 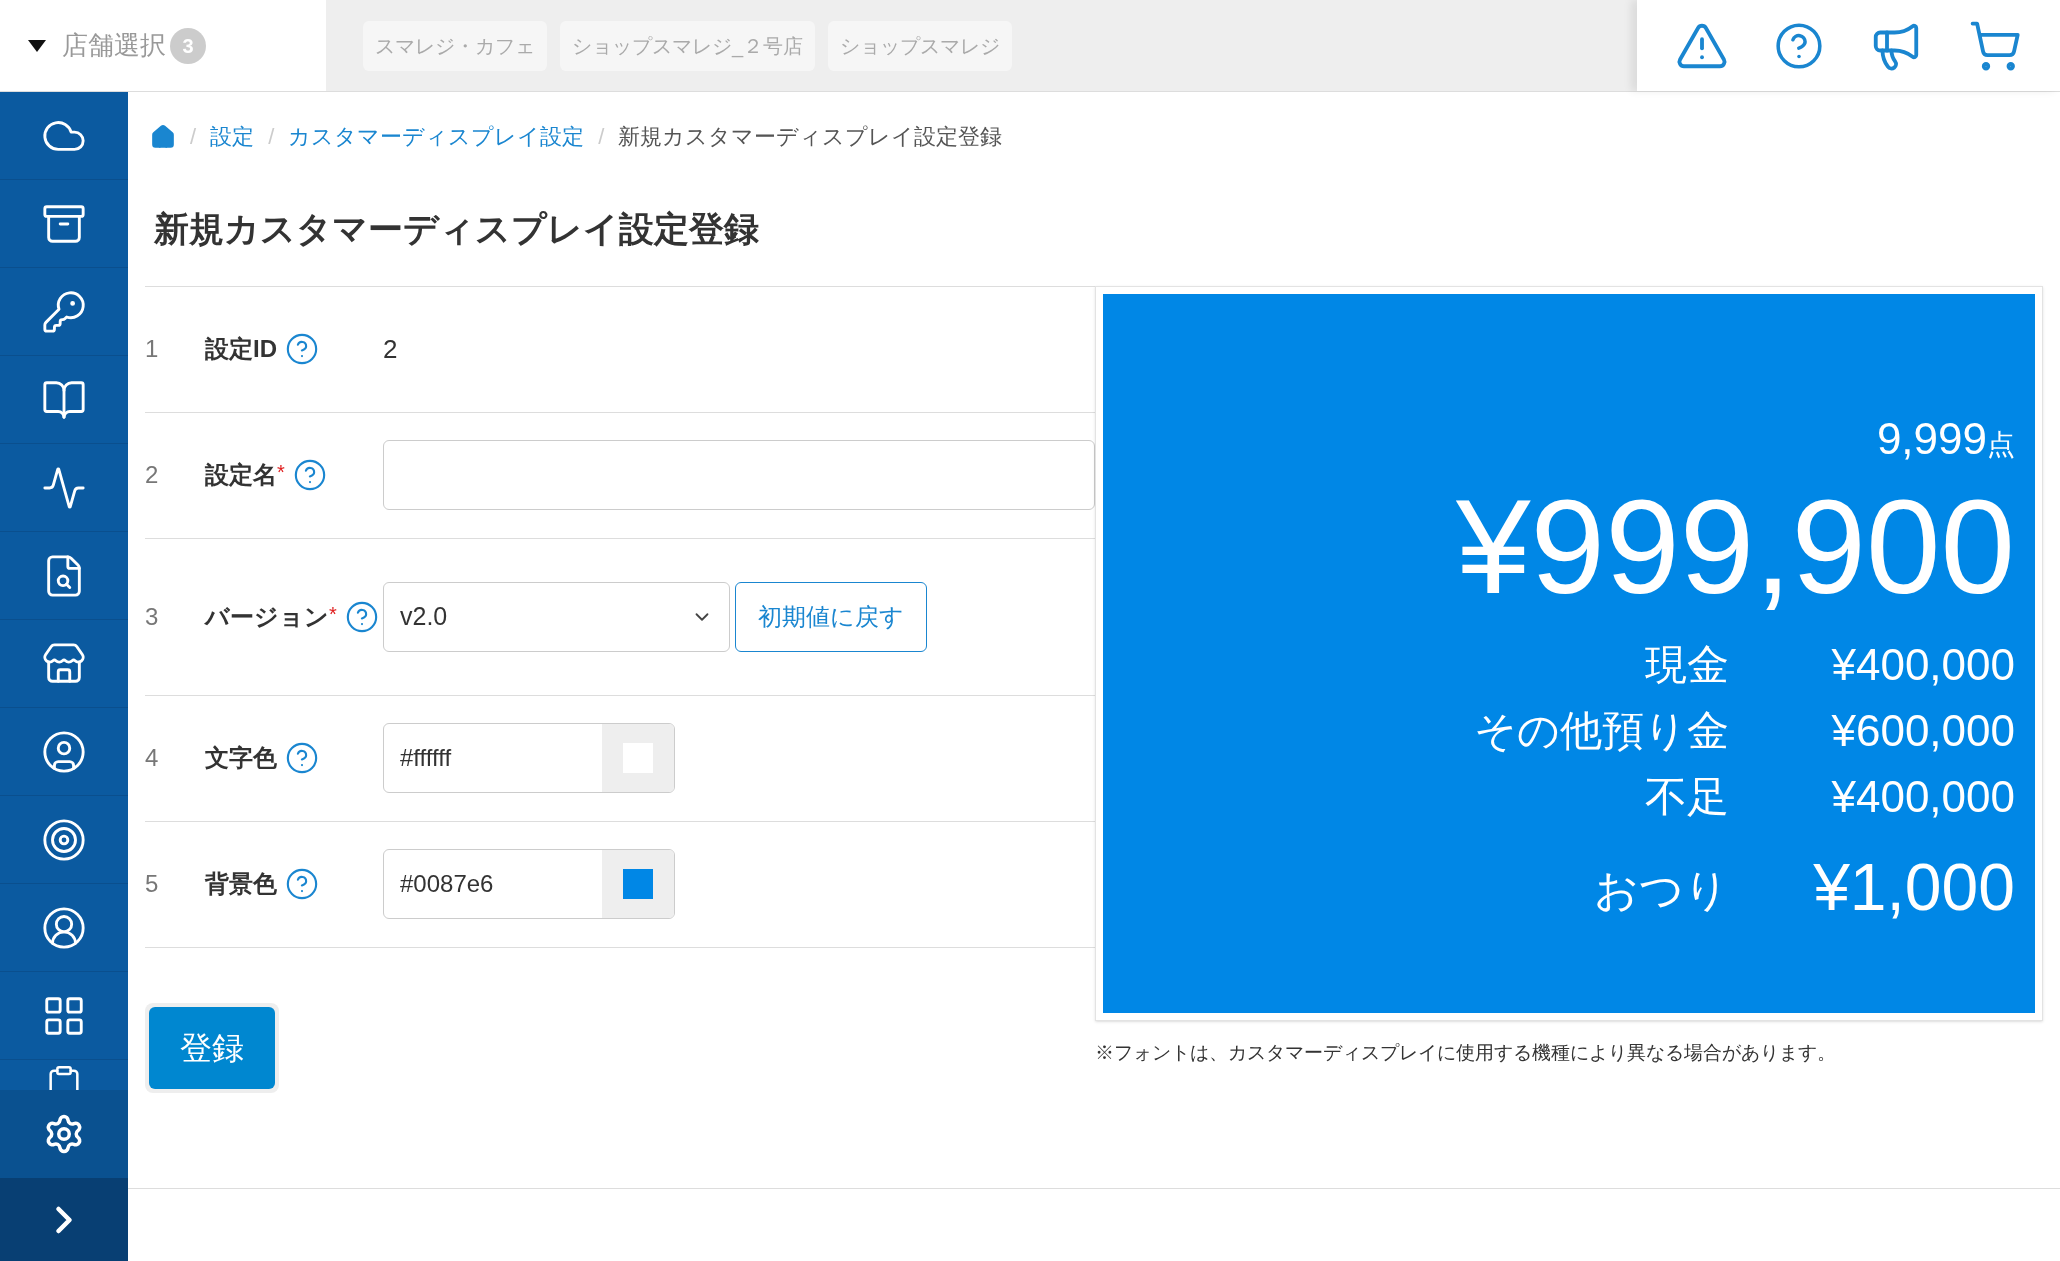 What do you see at coordinates (1687, 665) in the screenshot?
I see `payment-label: 現金` at bounding box center [1687, 665].